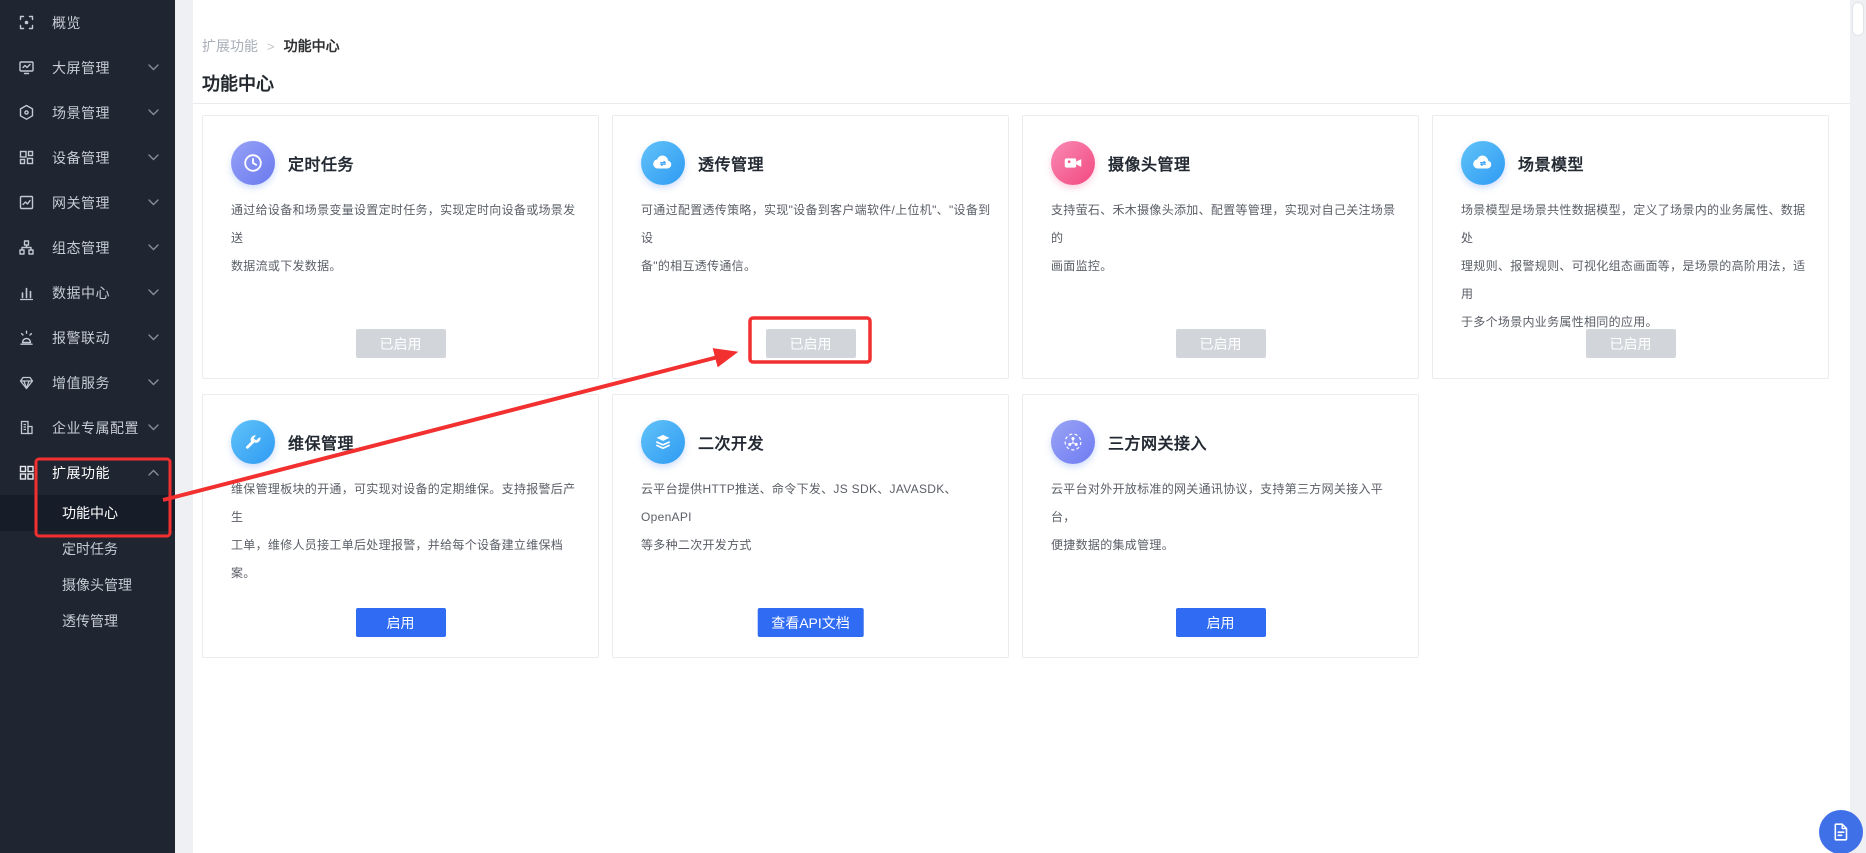  What do you see at coordinates (1223, 238) in the screenshot?
I see `card-description: 支持萤石、禾木摄像头添加、配置等管理，实现对自己关注场景的 画面监控。` at bounding box center [1223, 238].